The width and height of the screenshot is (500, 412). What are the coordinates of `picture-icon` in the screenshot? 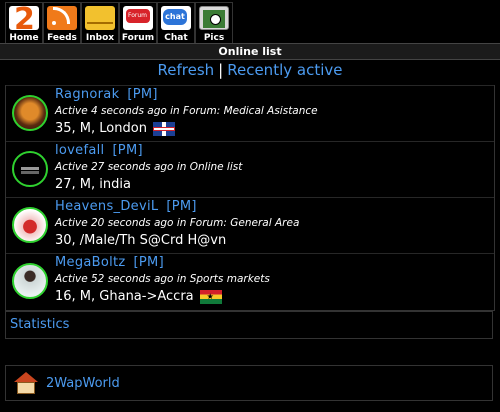 It's located at (214, 18).